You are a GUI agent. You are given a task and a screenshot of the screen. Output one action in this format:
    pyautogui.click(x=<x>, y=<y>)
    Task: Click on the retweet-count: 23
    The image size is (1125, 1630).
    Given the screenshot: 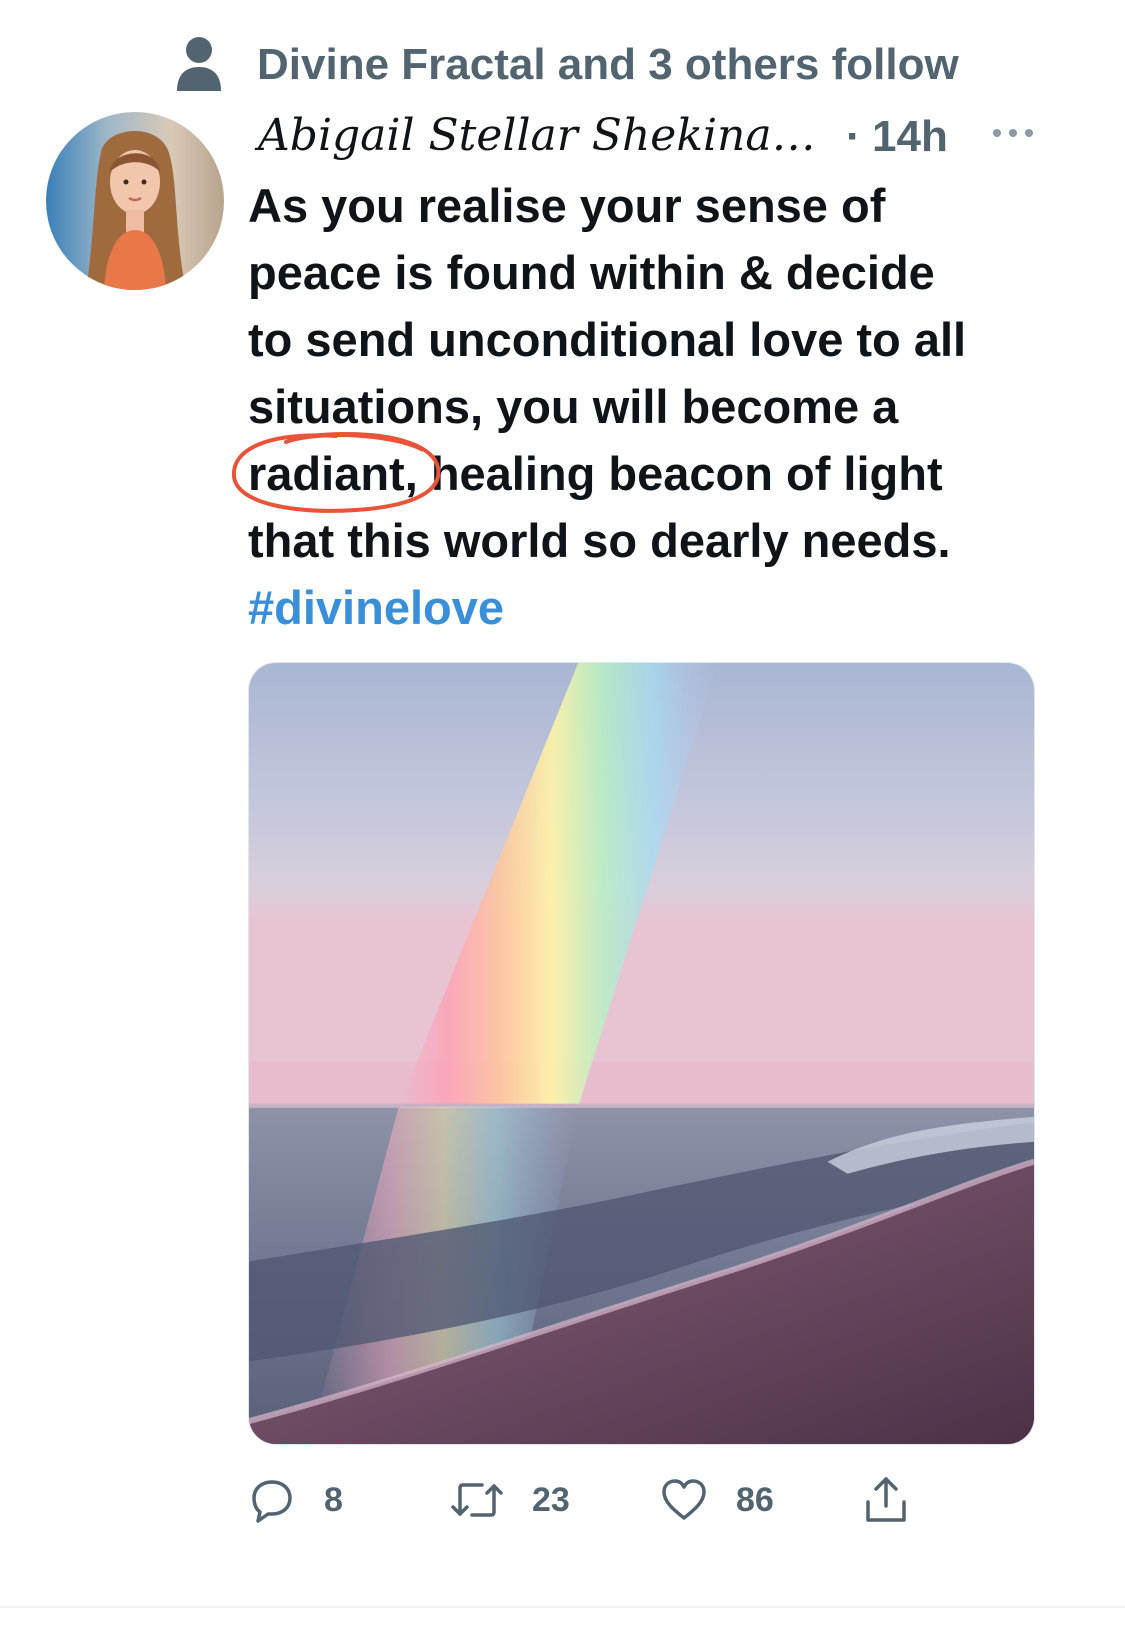 What is the action you would take?
    pyautogui.click(x=551, y=1499)
    